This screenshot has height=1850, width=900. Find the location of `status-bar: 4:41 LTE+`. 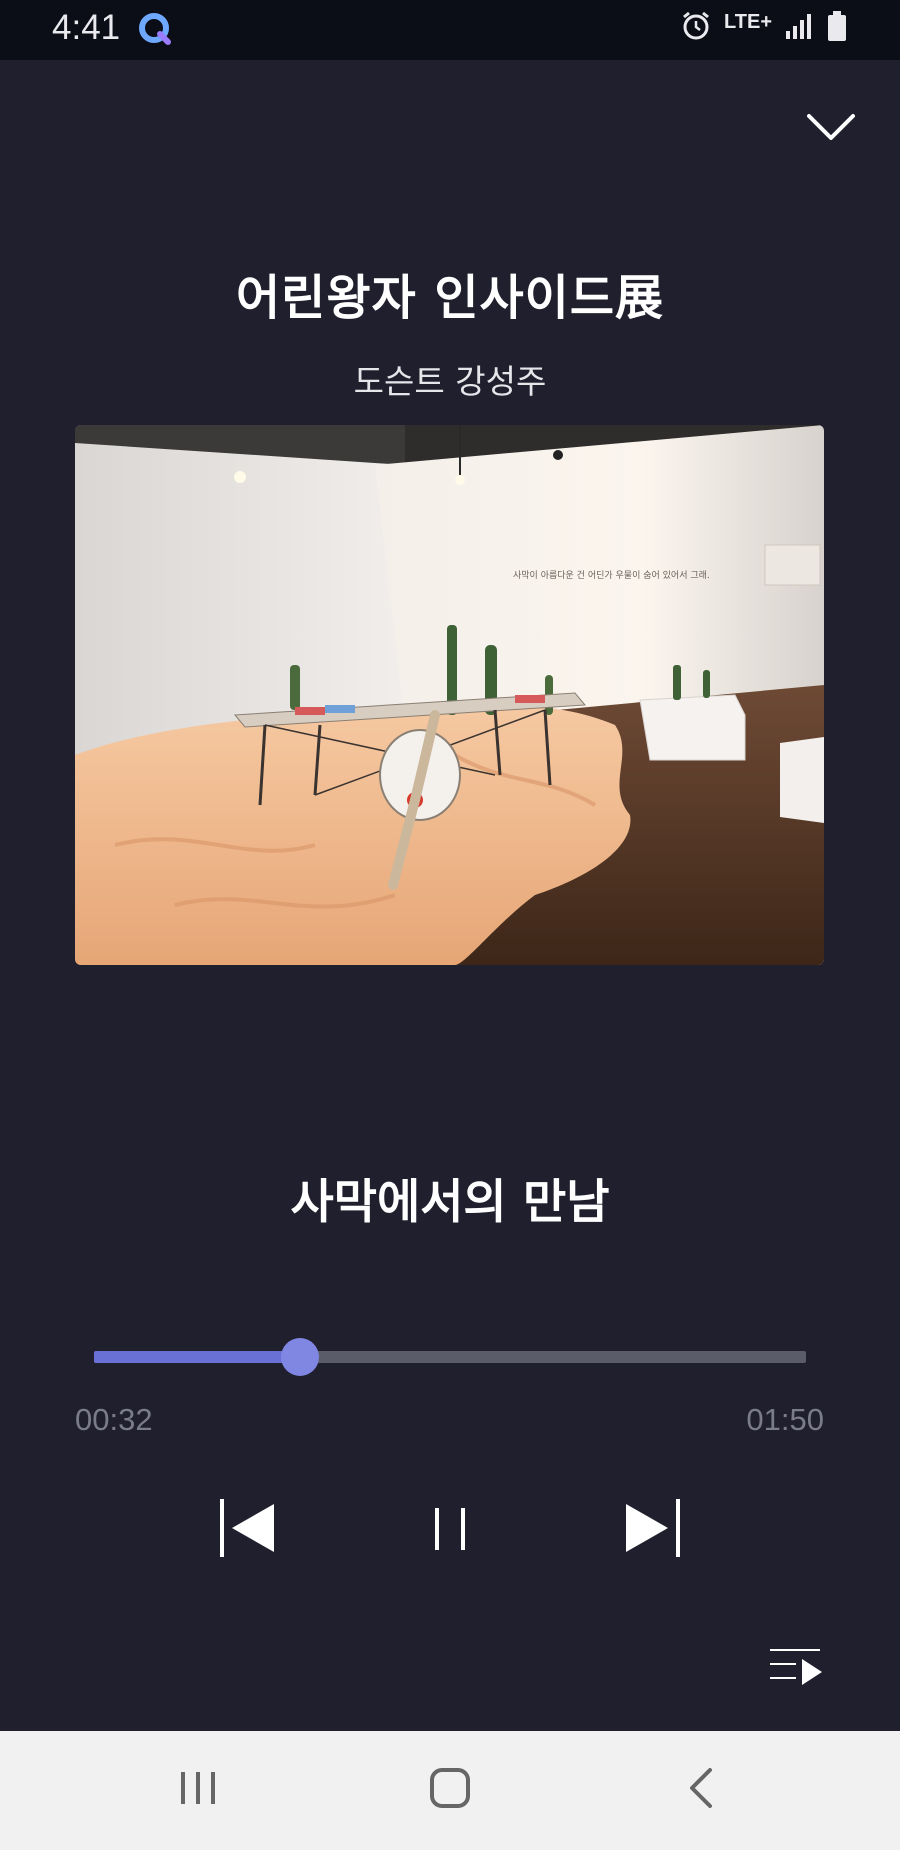

status-bar: 4:41 LTE+ is located at coordinates (450, 30).